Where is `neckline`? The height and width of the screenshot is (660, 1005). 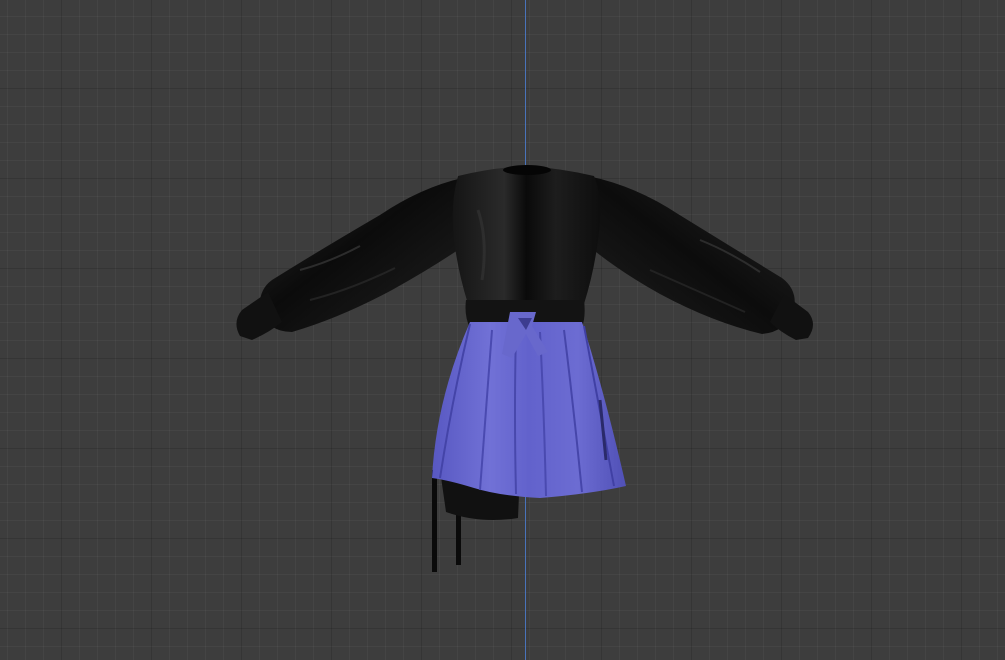 neckline is located at coordinates (527, 170).